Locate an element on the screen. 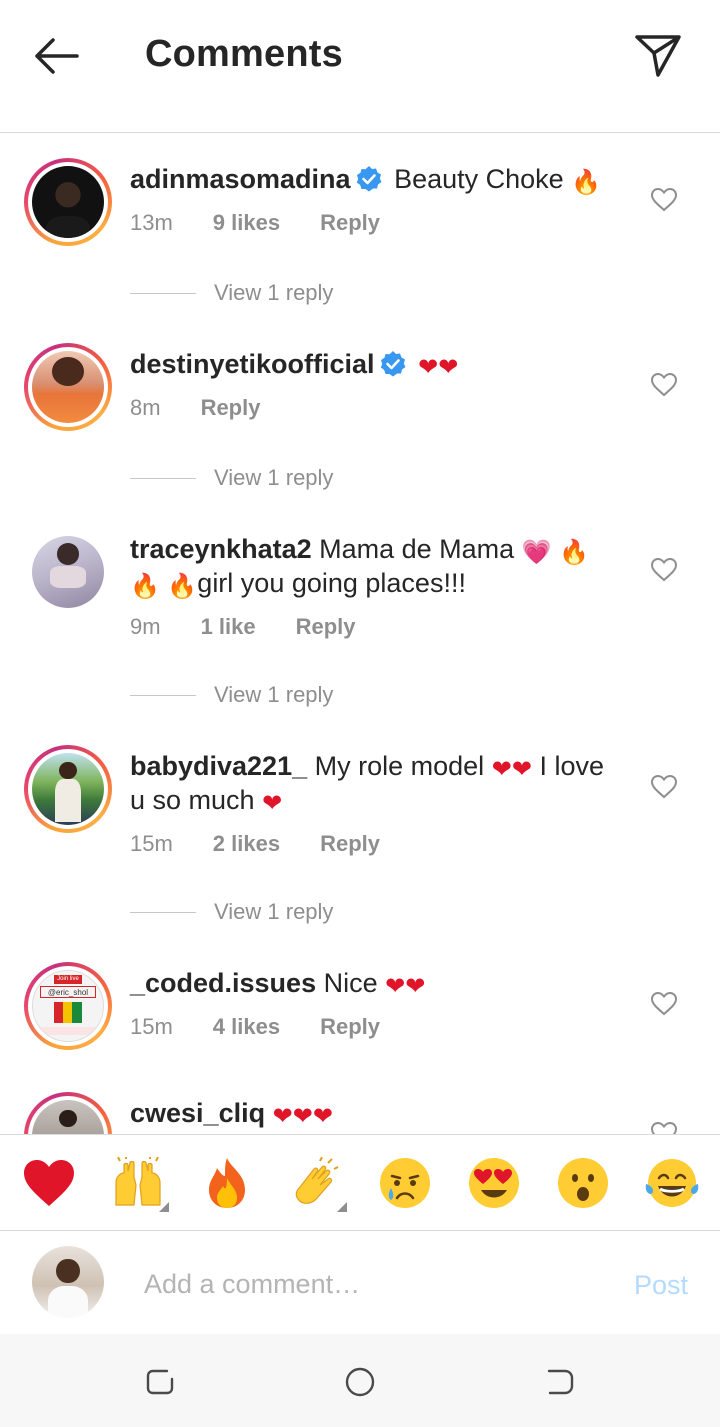 Image resolution: width=720 pixels, height=1427 pixels. comment-username: babydiva221_ is located at coordinates (218, 766).